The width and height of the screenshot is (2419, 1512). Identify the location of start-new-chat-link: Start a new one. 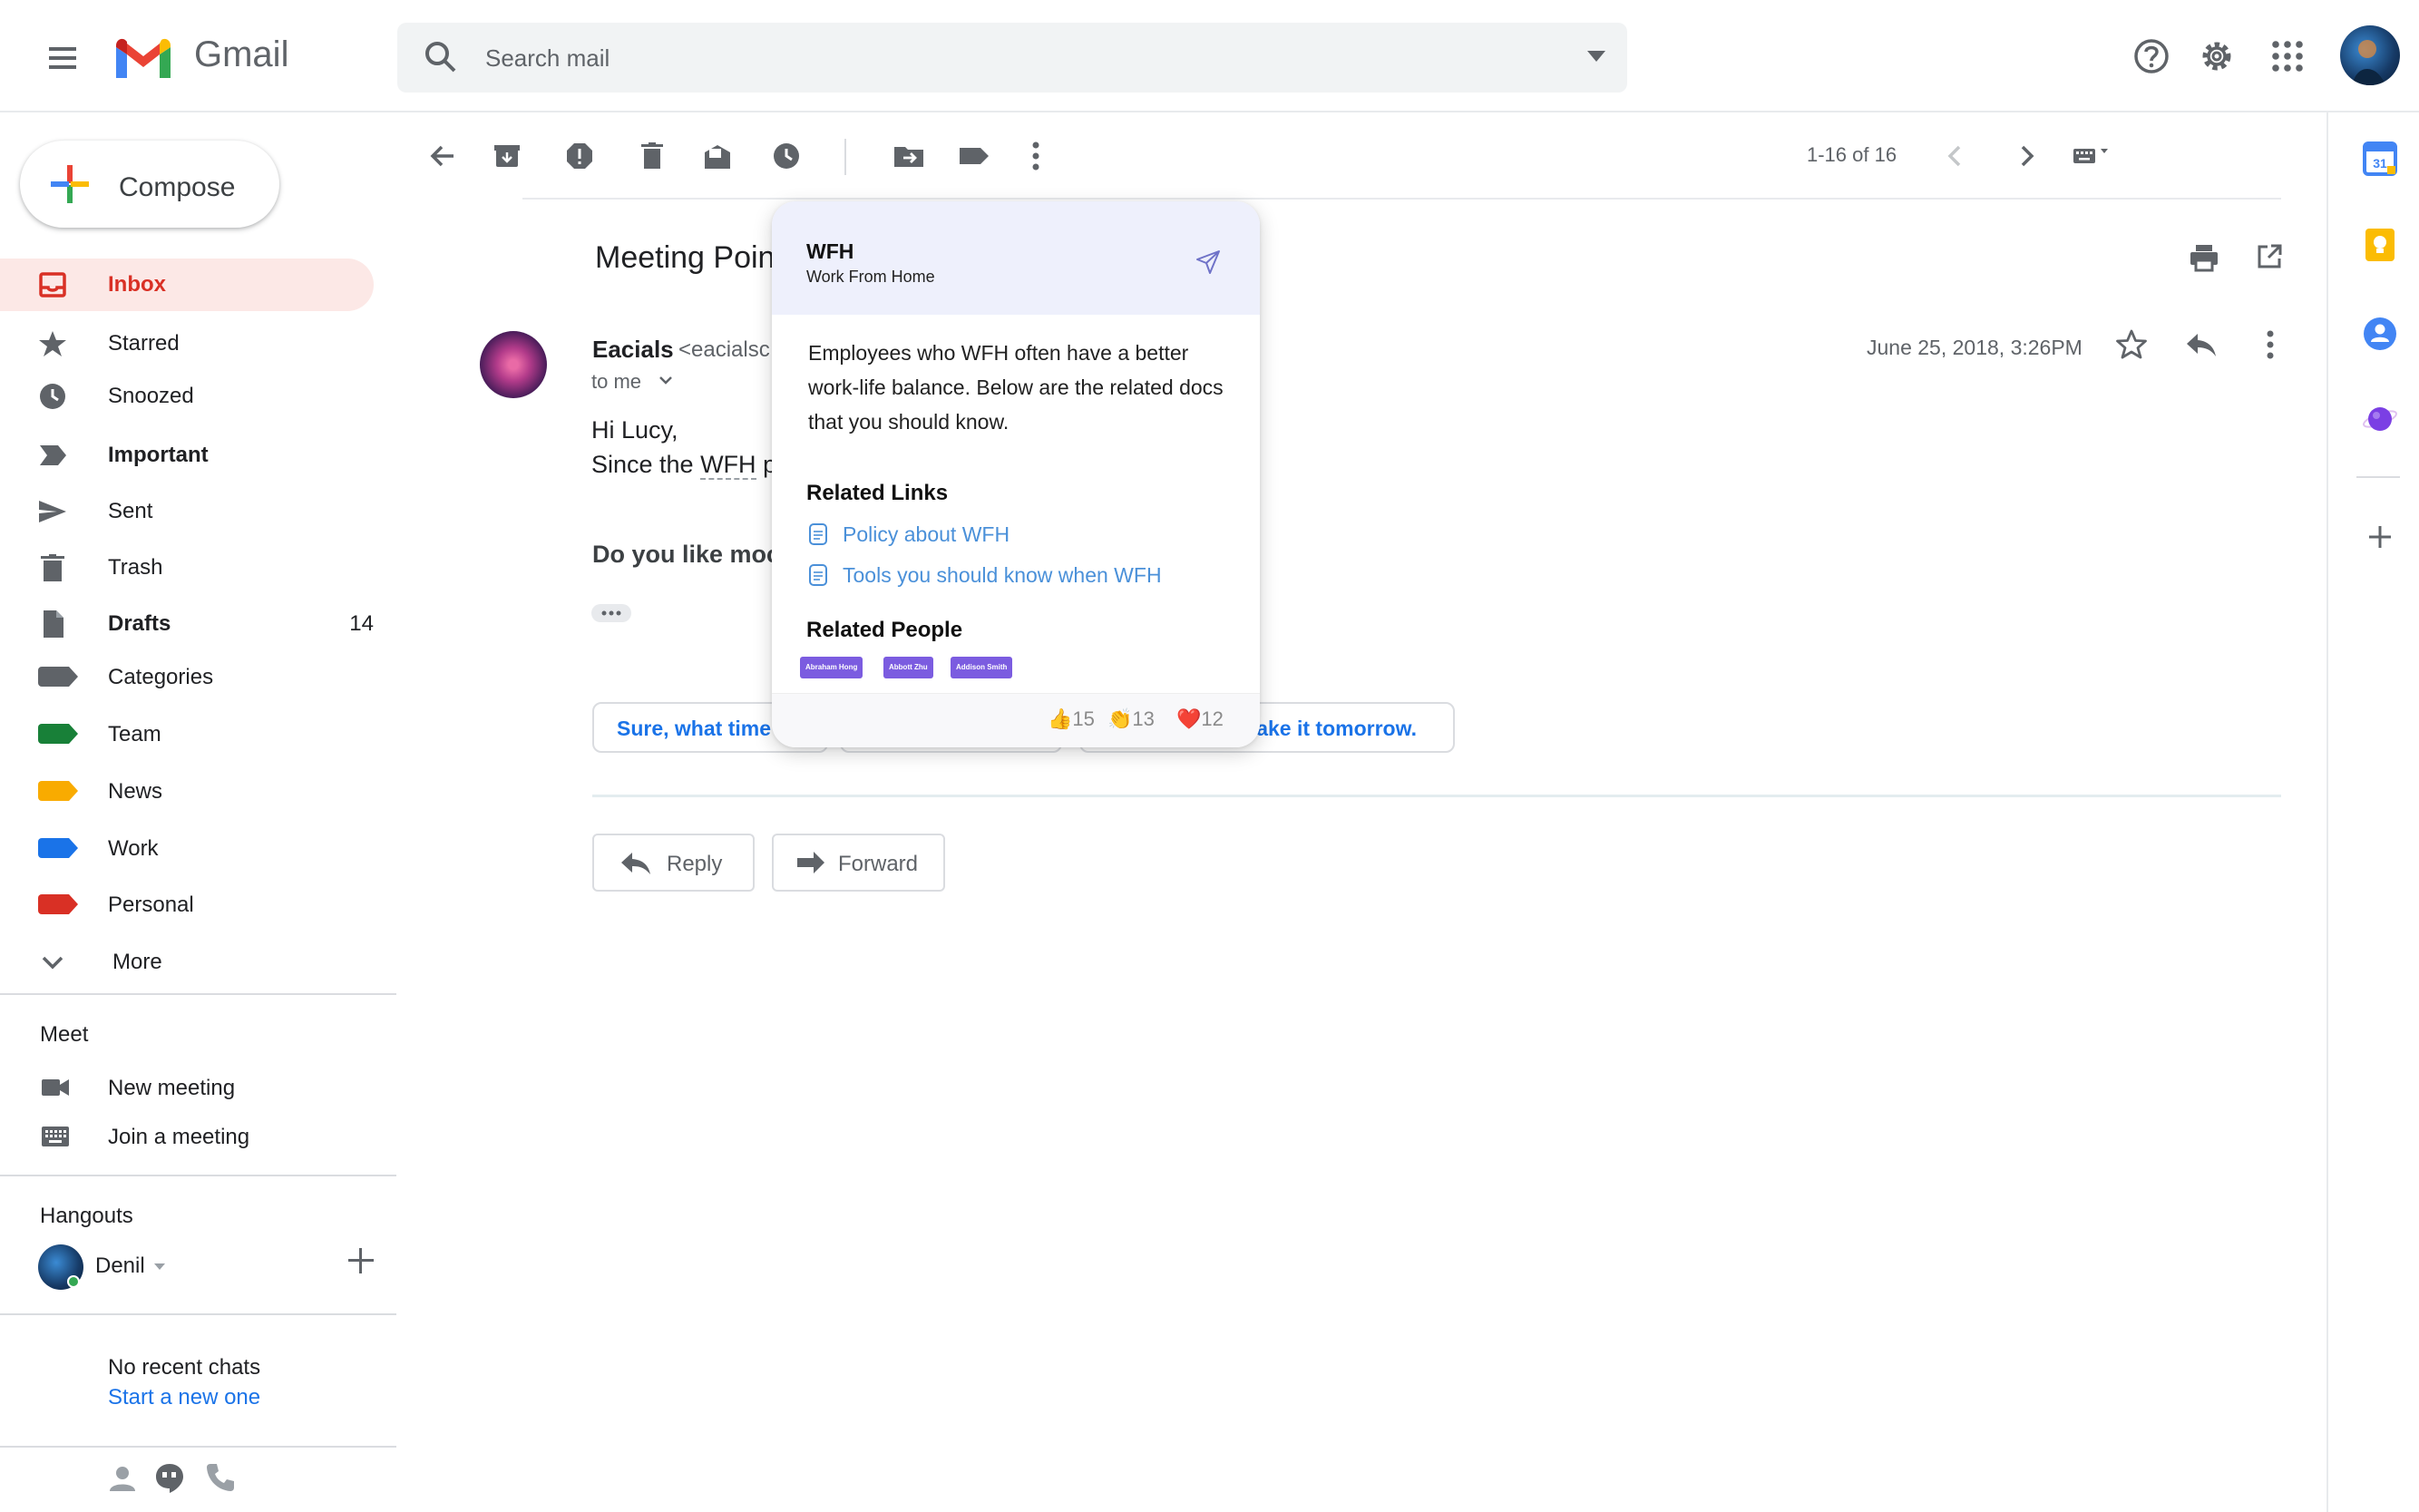
(184, 1397).